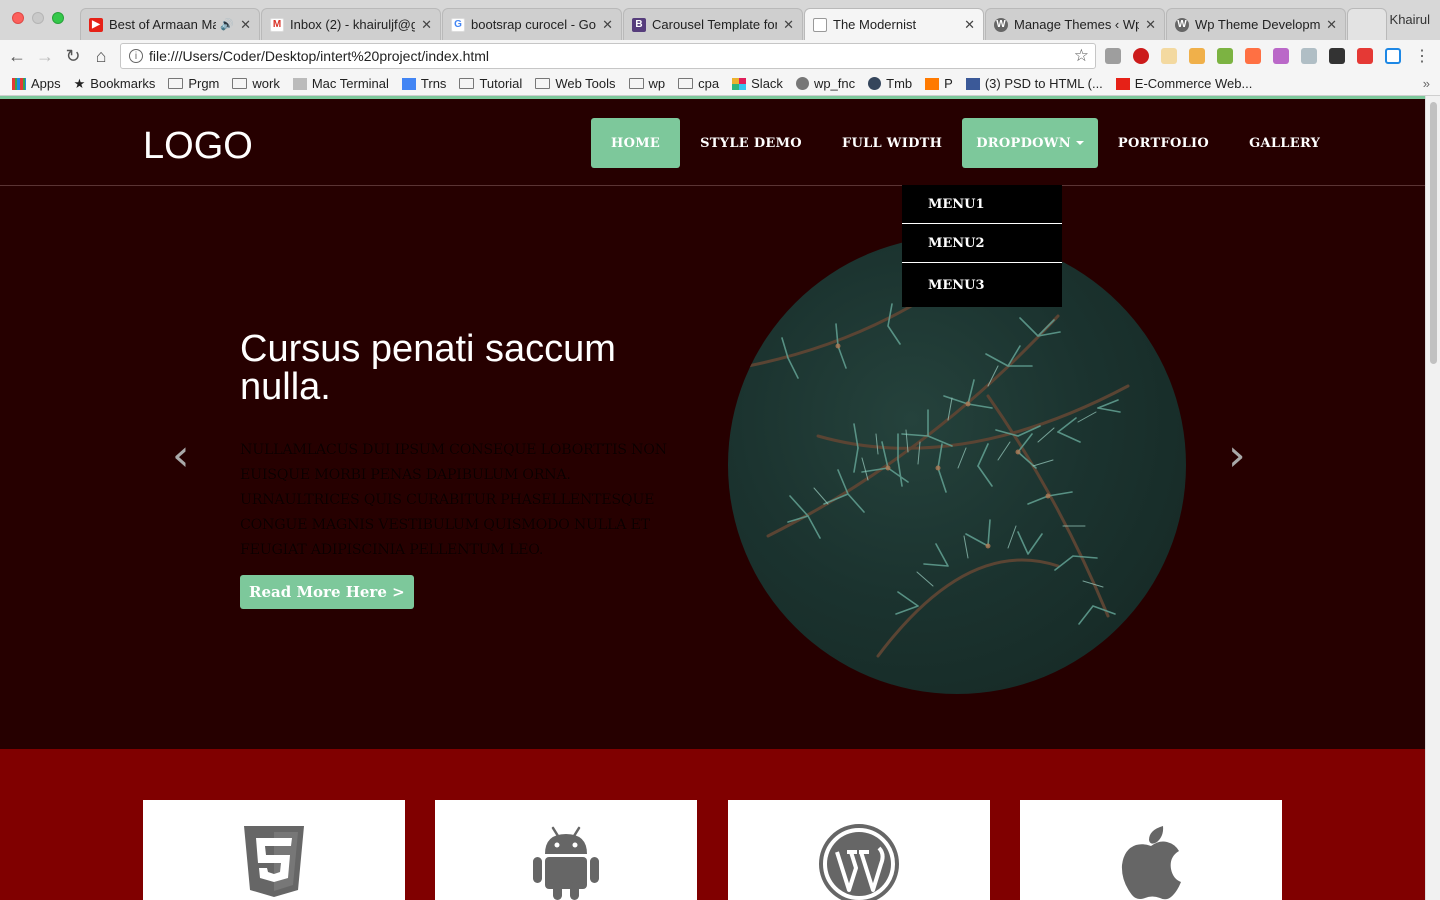 Image resolution: width=1440 pixels, height=900 pixels. Describe the element at coordinates (1281, 56) in the screenshot. I see `pen-extension-icon` at that location.